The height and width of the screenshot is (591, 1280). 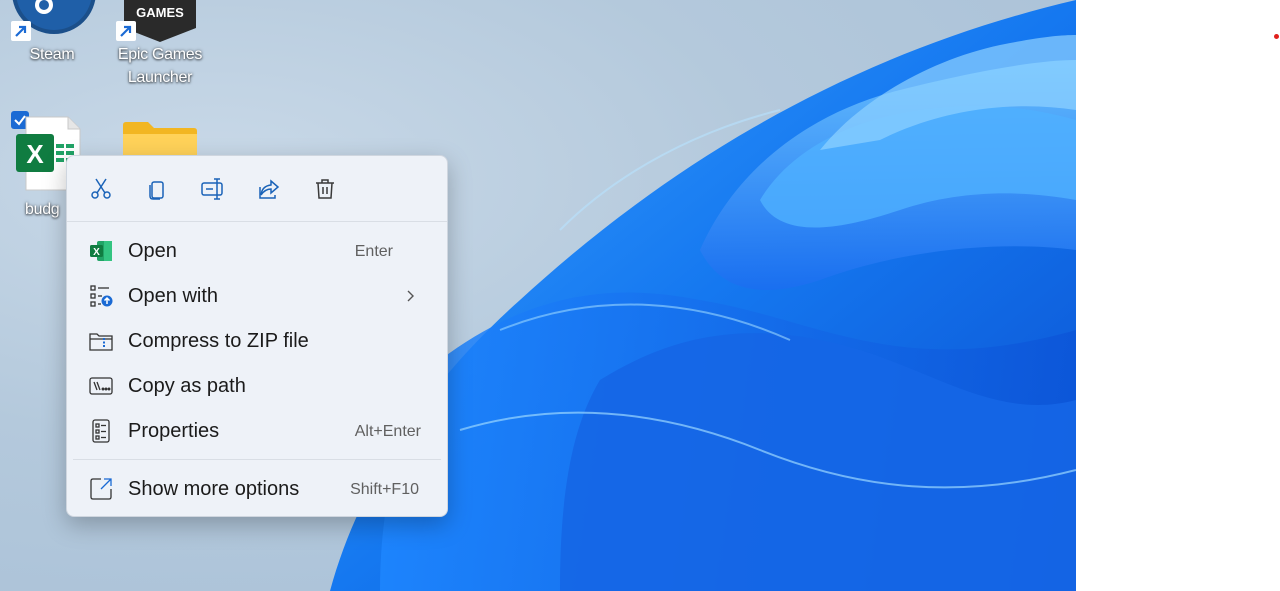 What do you see at coordinates (160, 66) in the screenshot?
I see `desktop-icon-label: Epic Games Launcher` at bounding box center [160, 66].